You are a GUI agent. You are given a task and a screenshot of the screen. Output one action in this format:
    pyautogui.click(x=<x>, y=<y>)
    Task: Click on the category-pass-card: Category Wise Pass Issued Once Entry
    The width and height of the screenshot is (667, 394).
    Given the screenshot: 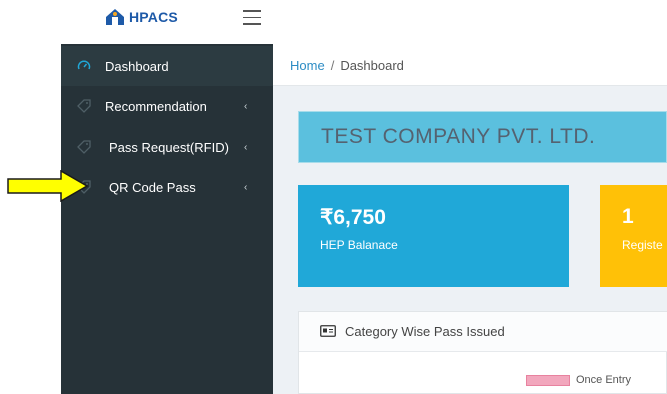 What is the action you would take?
    pyautogui.click(x=482, y=352)
    